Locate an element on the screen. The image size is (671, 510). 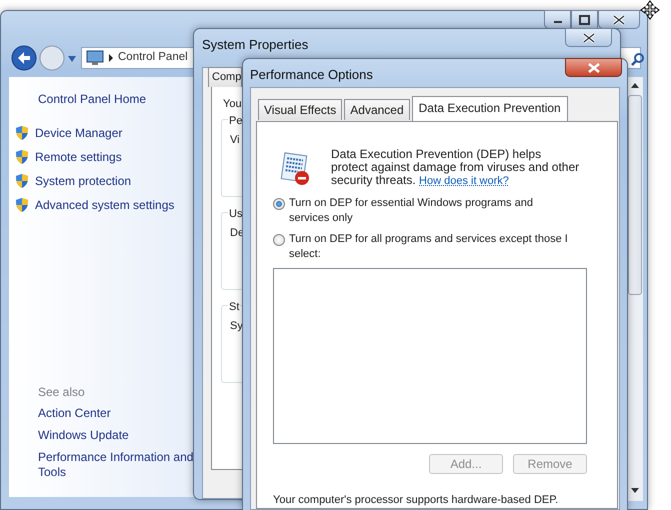
option-label: Turn on DEP for essential Windows programs and services only is located at coordinates (431, 211).